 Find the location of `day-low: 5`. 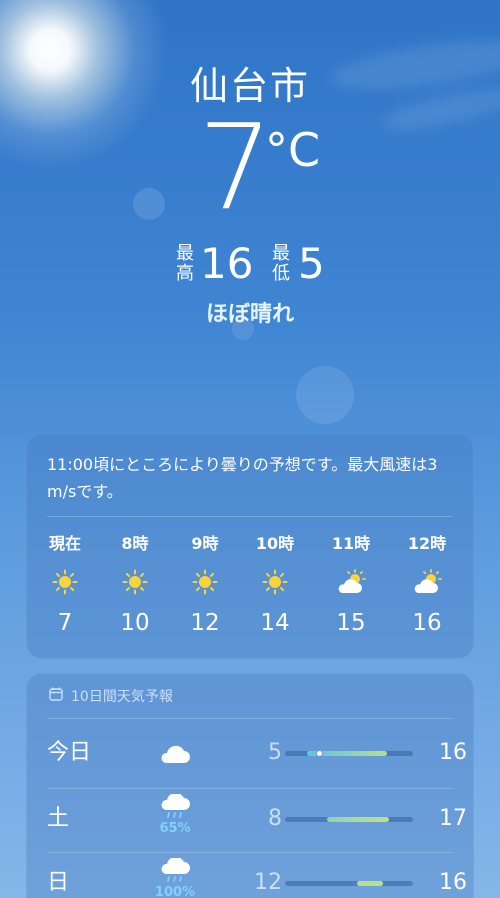

day-low: 5 is located at coordinates (275, 752).